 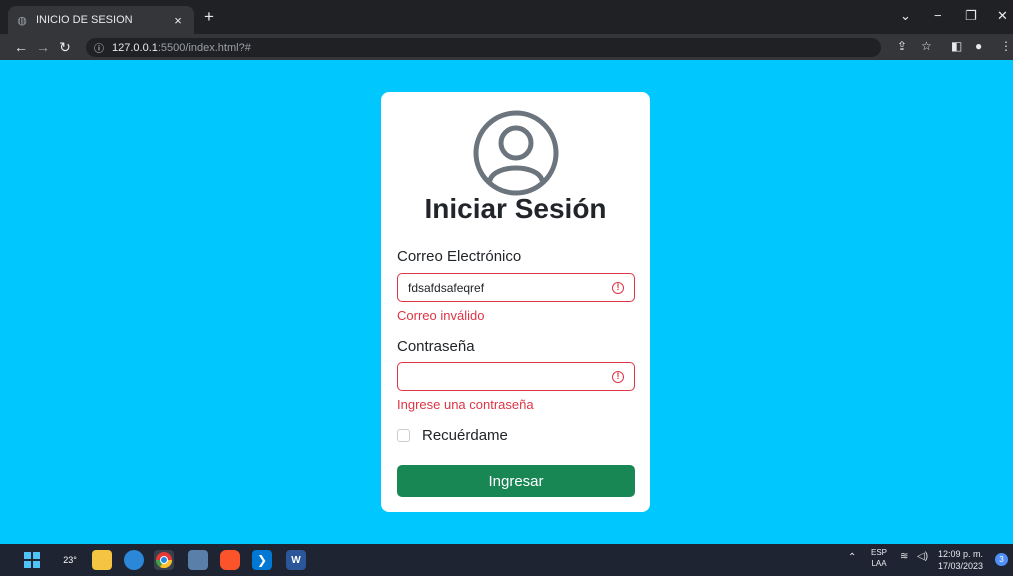 What do you see at coordinates (904, 556) in the screenshot?
I see `wifi-icon: ≋` at bounding box center [904, 556].